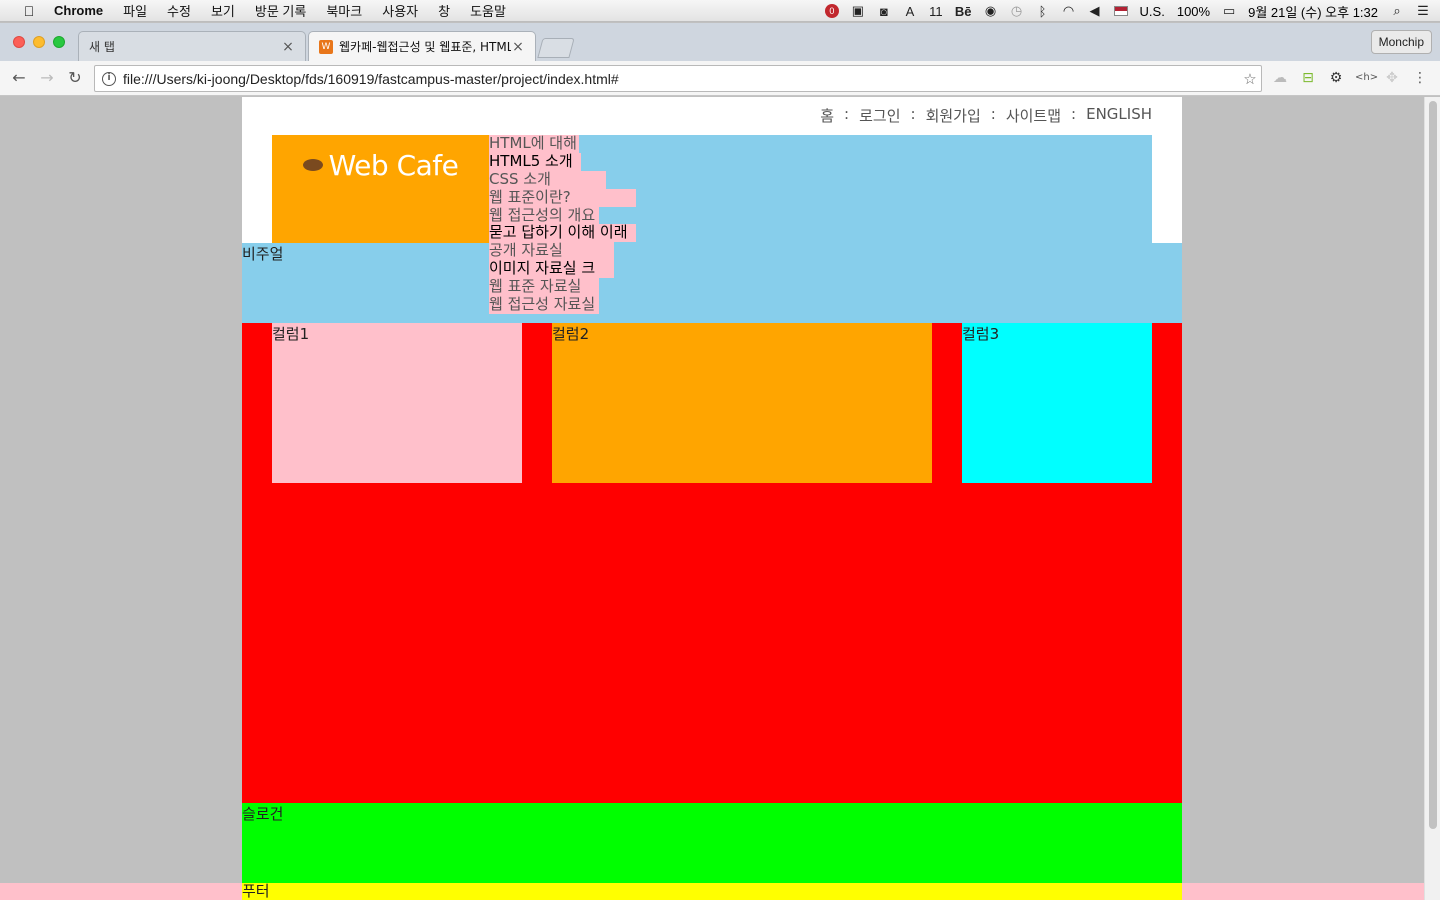 This screenshot has height=900, width=1440. I want to click on util-link-home: 홈, so click(827, 115).